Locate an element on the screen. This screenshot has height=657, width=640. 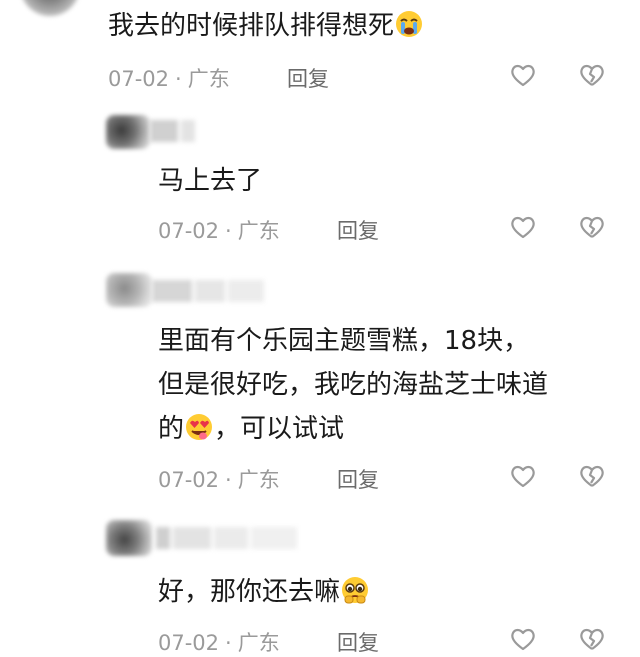
comment-text: 马上去了 is located at coordinates (210, 181).